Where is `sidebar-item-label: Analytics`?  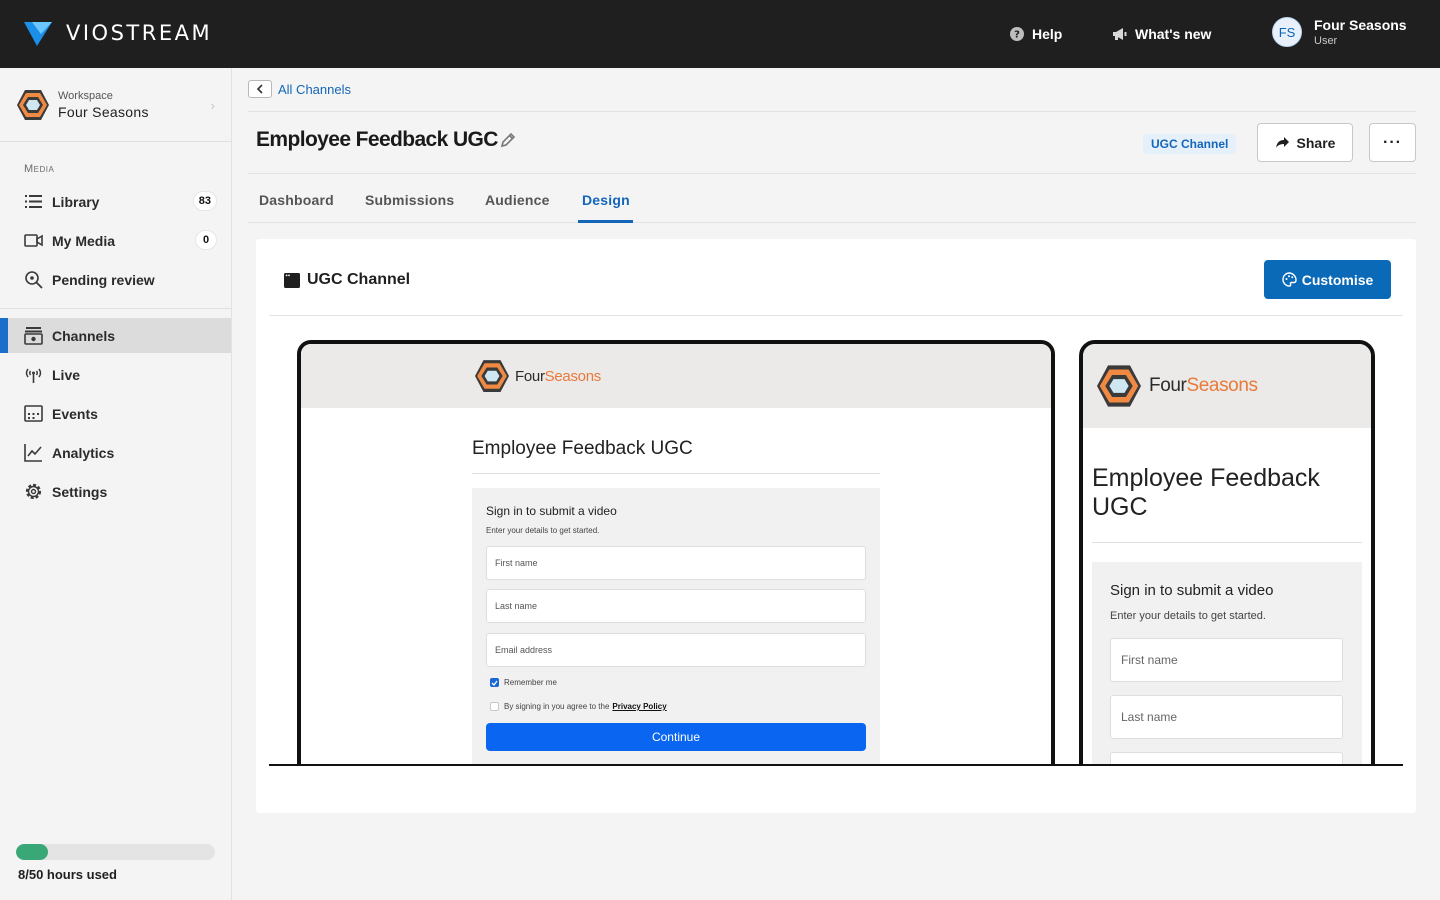
sidebar-item-label: Analytics is located at coordinates (83, 452).